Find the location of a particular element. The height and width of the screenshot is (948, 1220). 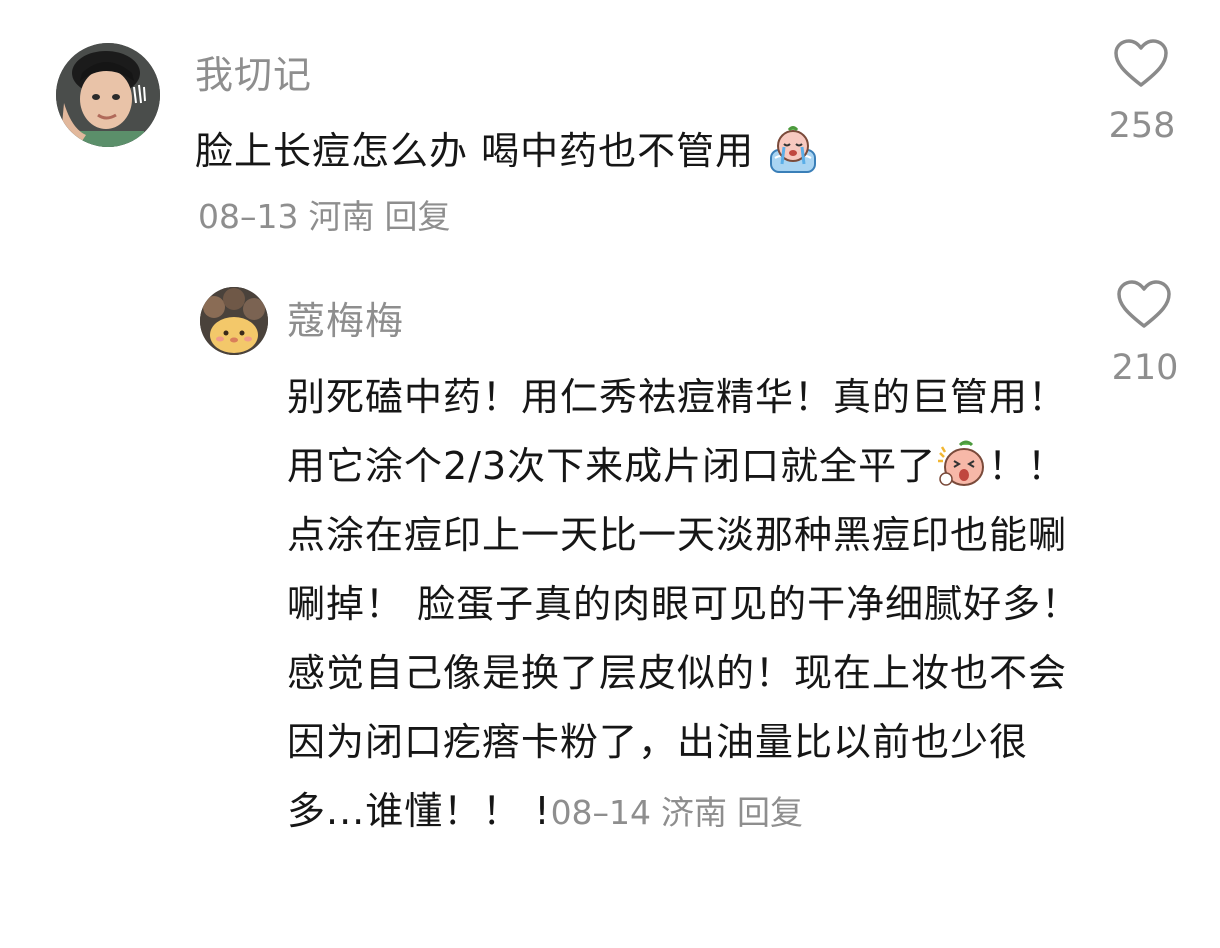

comment-location: 河南 is located at coordinates (341, 216).